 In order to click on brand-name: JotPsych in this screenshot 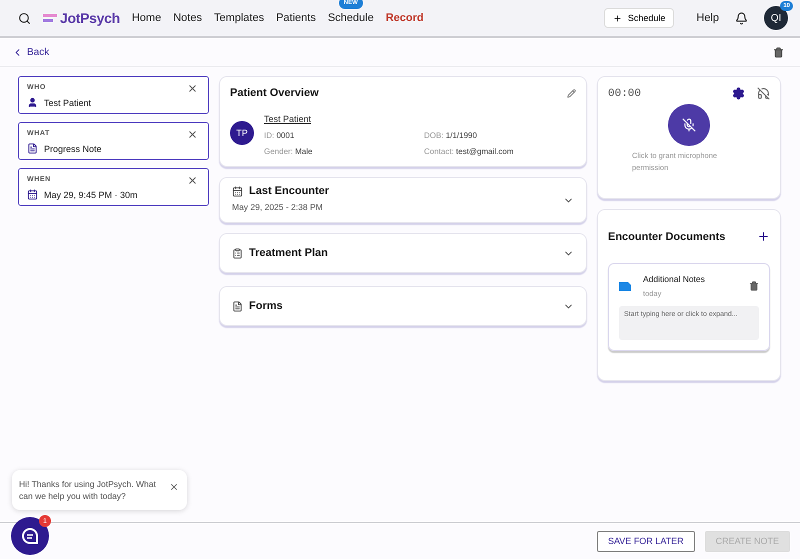, I will do `click(90, 18)`.